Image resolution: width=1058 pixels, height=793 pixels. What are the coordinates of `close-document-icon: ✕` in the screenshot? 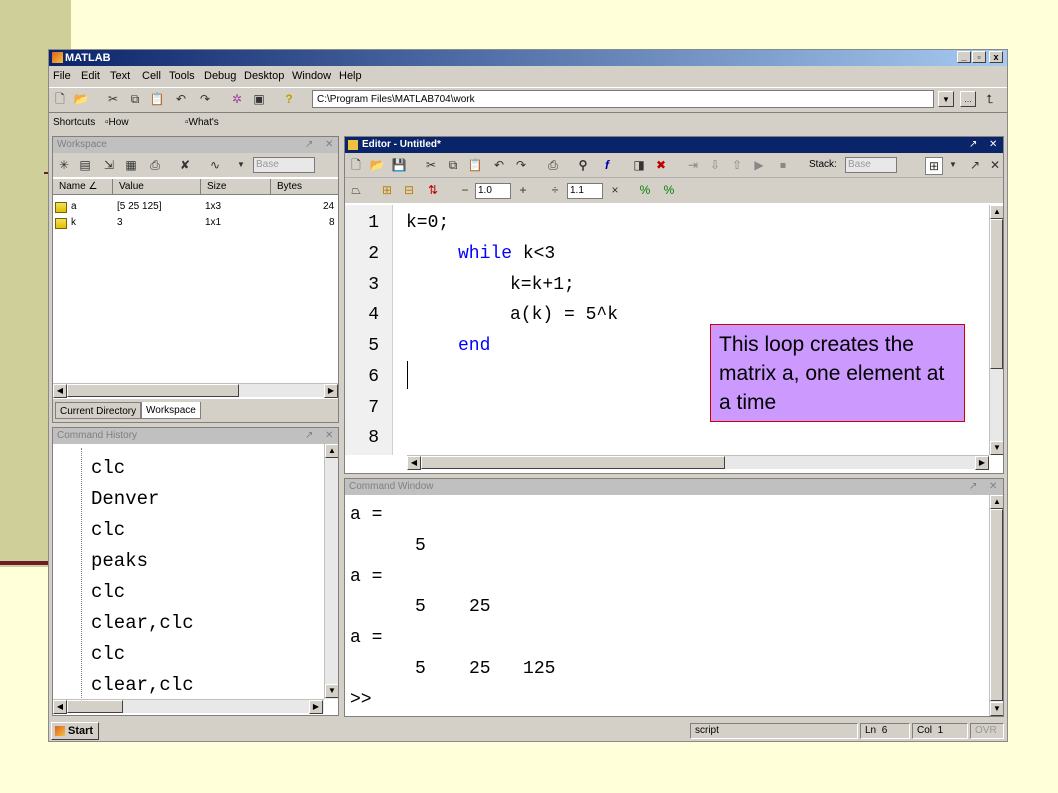 It's located at (995, 165).